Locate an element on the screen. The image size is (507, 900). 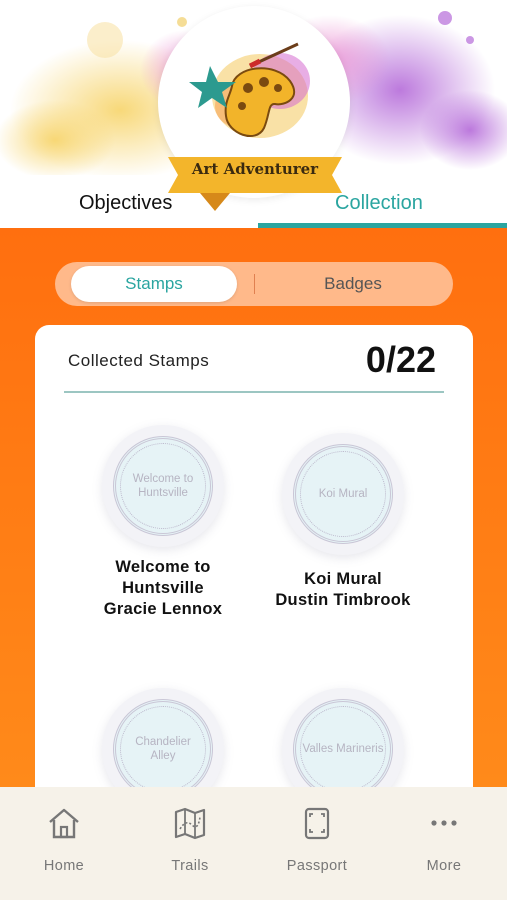
segment-stamps: Stamps is located at coordinates (154, 284).